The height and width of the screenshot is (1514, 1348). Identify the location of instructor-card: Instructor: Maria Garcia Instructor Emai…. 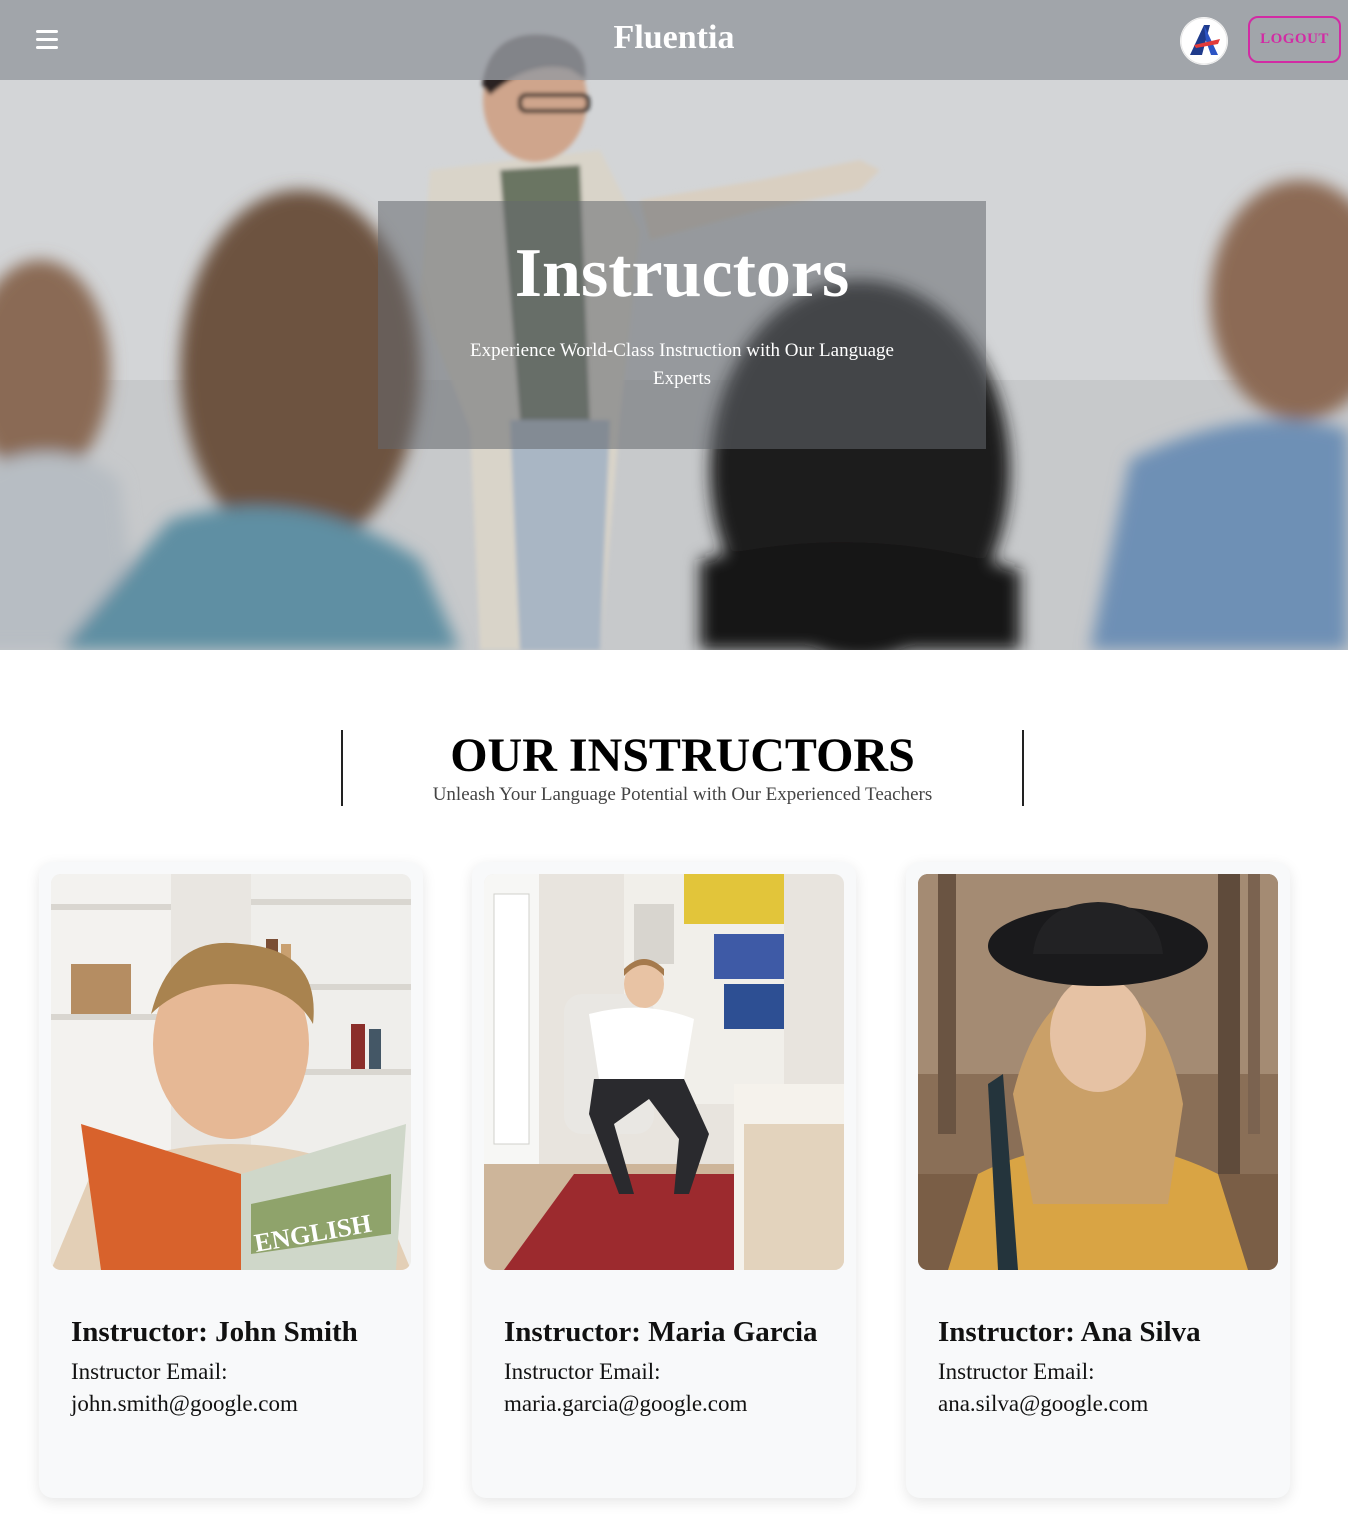
(664, 1180).